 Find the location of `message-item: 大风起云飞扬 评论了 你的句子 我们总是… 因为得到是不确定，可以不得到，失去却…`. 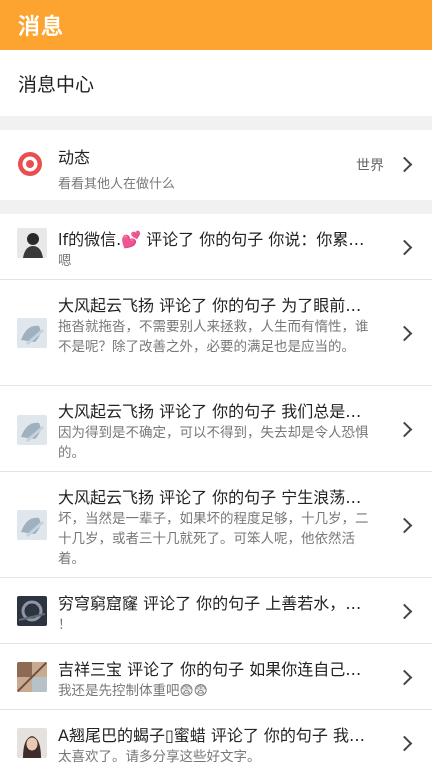

message-item: 大风起云飞扬 评论了 你的句子 我们总是… 因为得到是不确定，可以不得到，失去却… is located at coordinates (216, 429).